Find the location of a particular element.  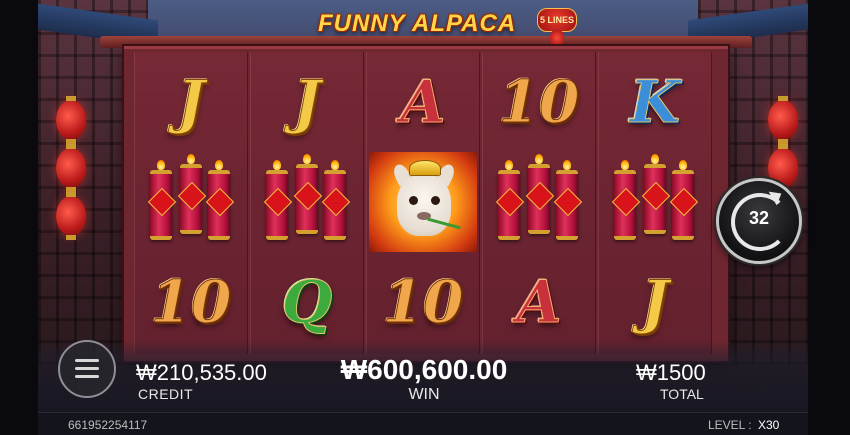

game-logo: FUNNY ALPACA 5 LINES is located at coordinates (439, 28).